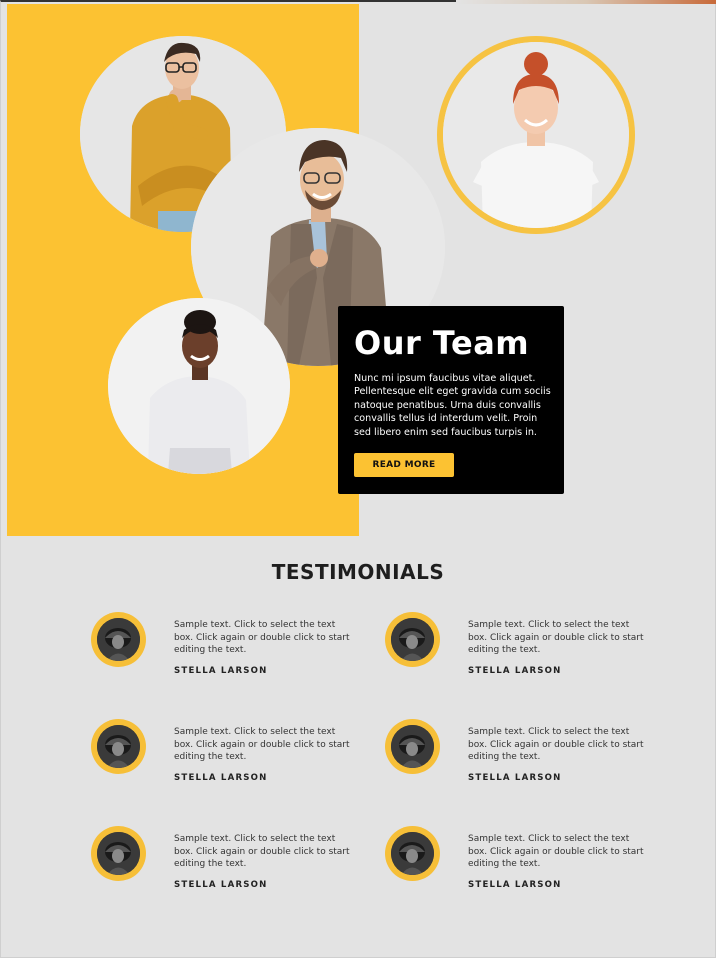 The width and height of the screenshot is (716, 958). I want to click on read-more-button: READ MORE, so click(404, 465).